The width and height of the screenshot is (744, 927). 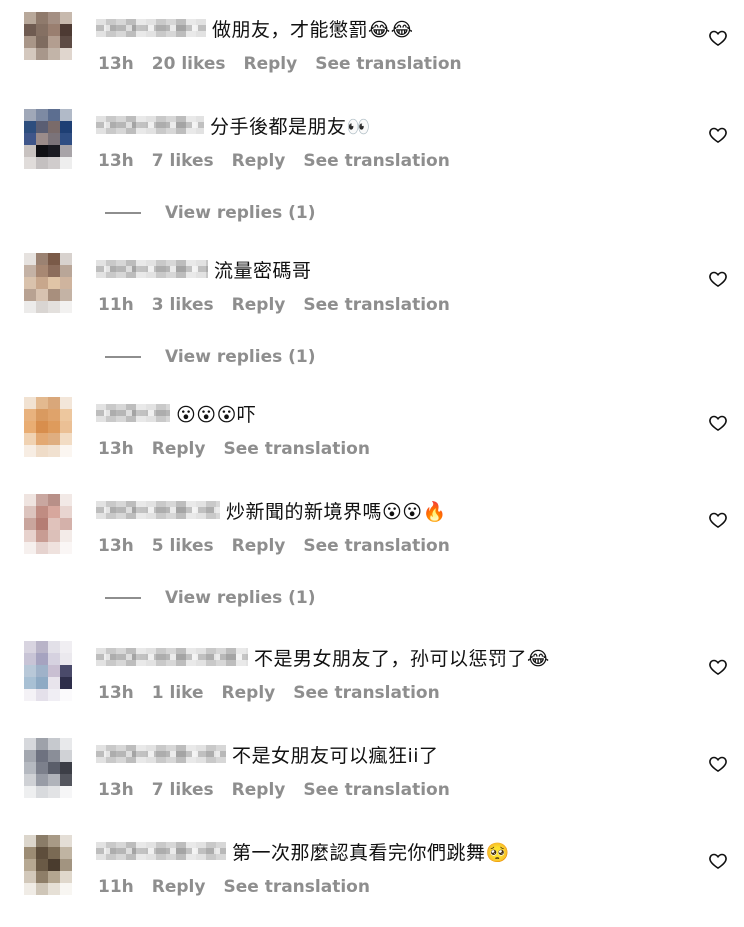 I want to click on comment-body: 不是女朋友可以瘋狂ii了, so click(x=267, y=754).